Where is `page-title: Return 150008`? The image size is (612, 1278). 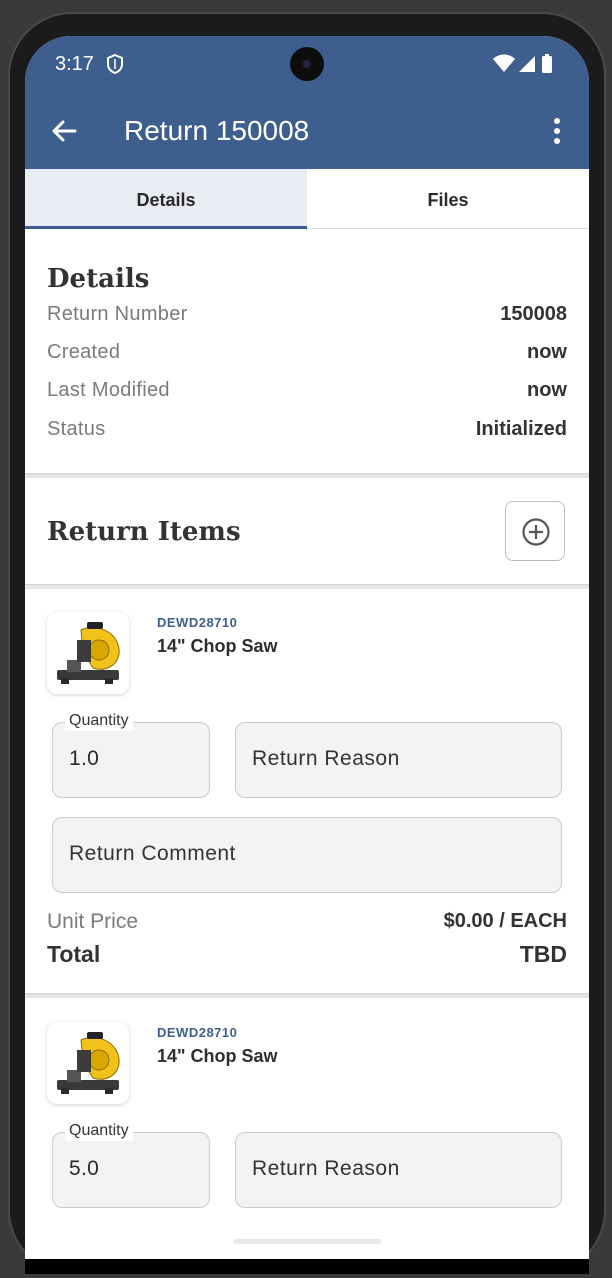 page-title: Return 150008 is located at coordinates (217, 130).